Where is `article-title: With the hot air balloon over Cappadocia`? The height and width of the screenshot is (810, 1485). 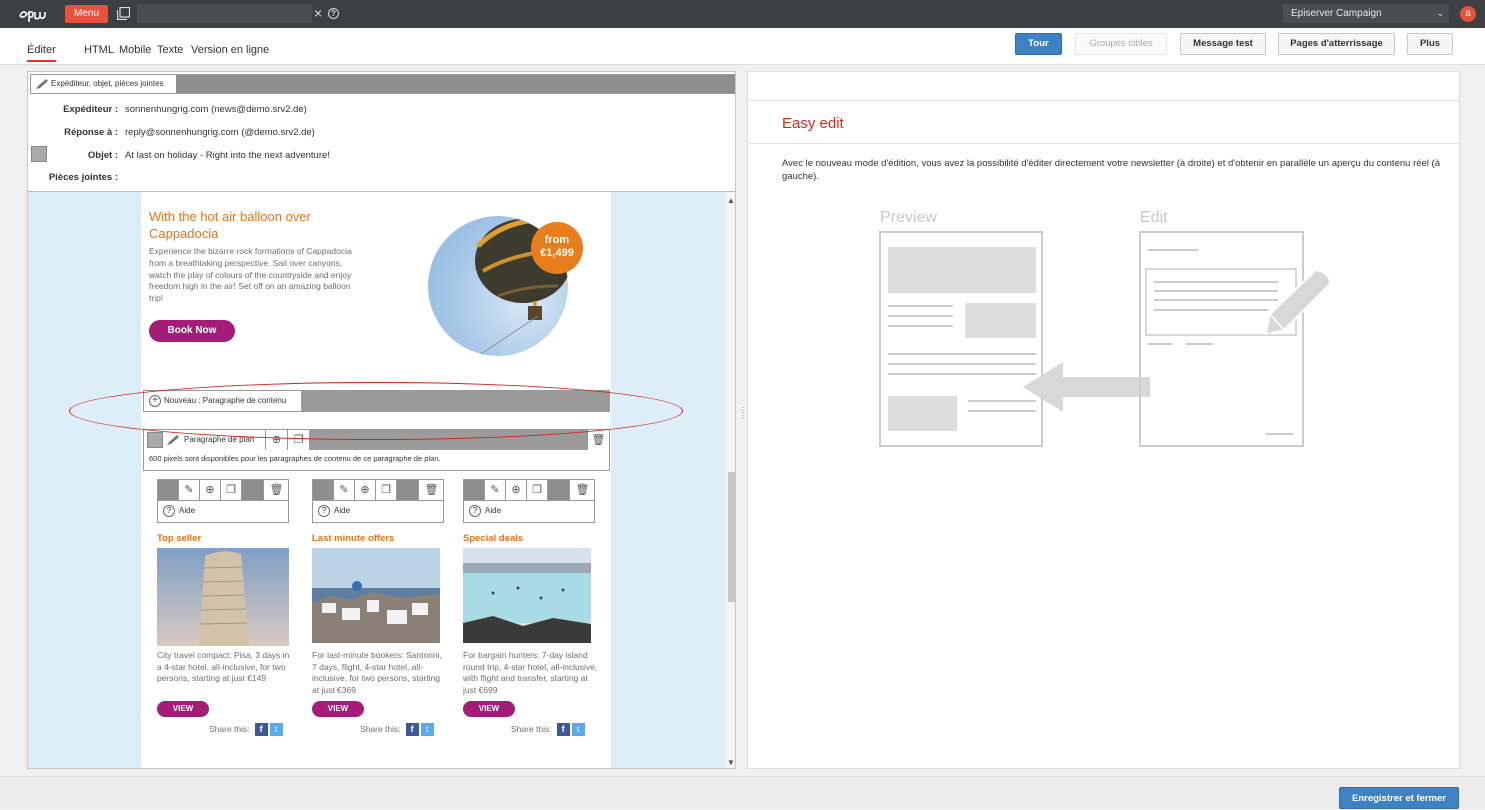 article-title: With the hot air balloon over Cappadocia is located at coordinates (230, 225).